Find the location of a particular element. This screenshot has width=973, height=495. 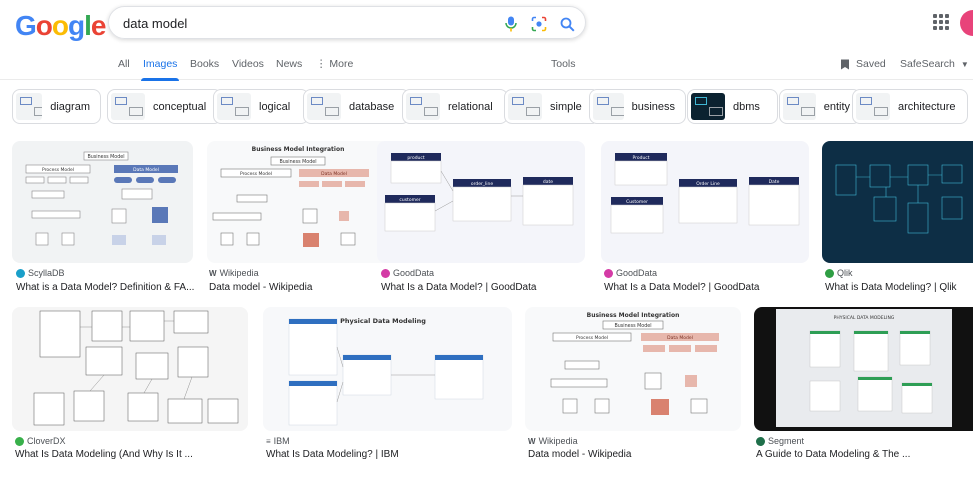

result-thumbnail: PHYSICAL DATA MODELING is located at coordinates (863, 369).